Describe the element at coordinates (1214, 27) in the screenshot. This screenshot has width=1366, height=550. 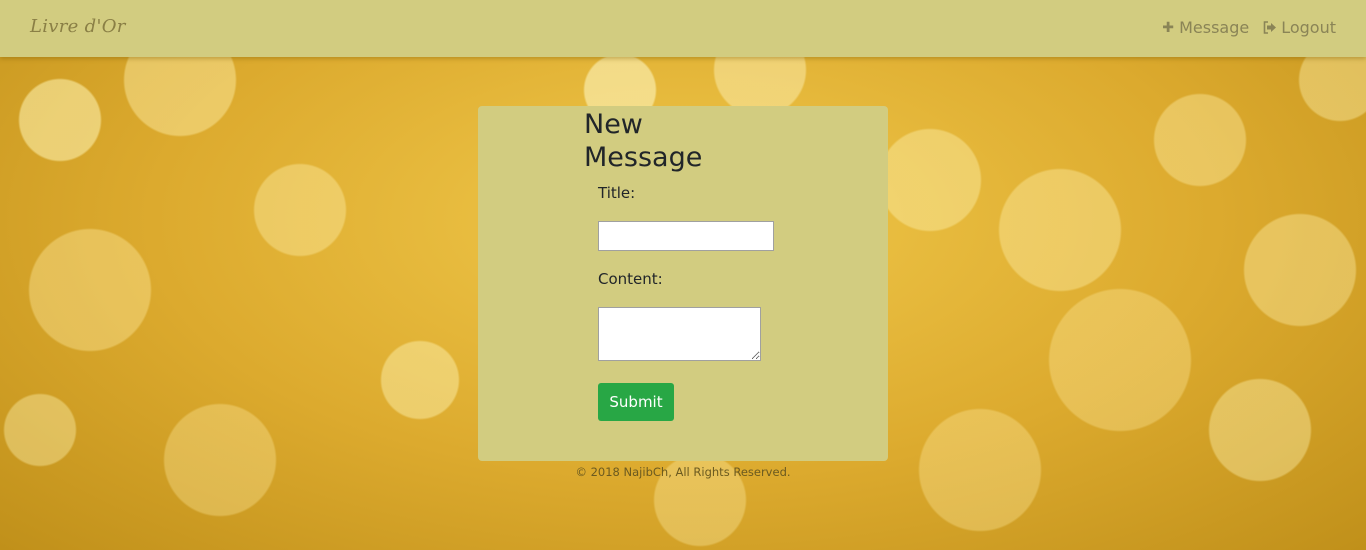
I see `nav-message-label: Message` at that location.